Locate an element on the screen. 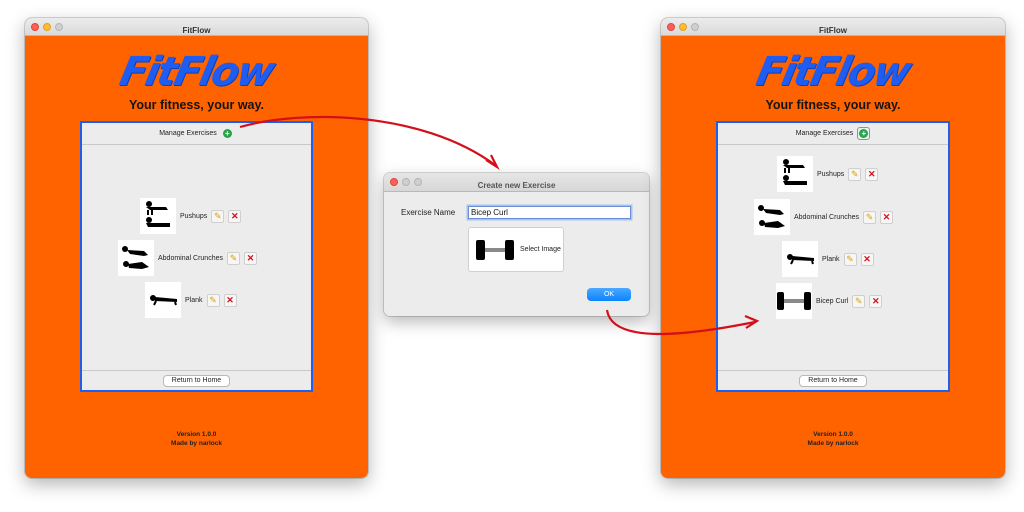 The width and height of the screenshot is (1024, 512). arrow-to-result is located at coordinates (680, 322).